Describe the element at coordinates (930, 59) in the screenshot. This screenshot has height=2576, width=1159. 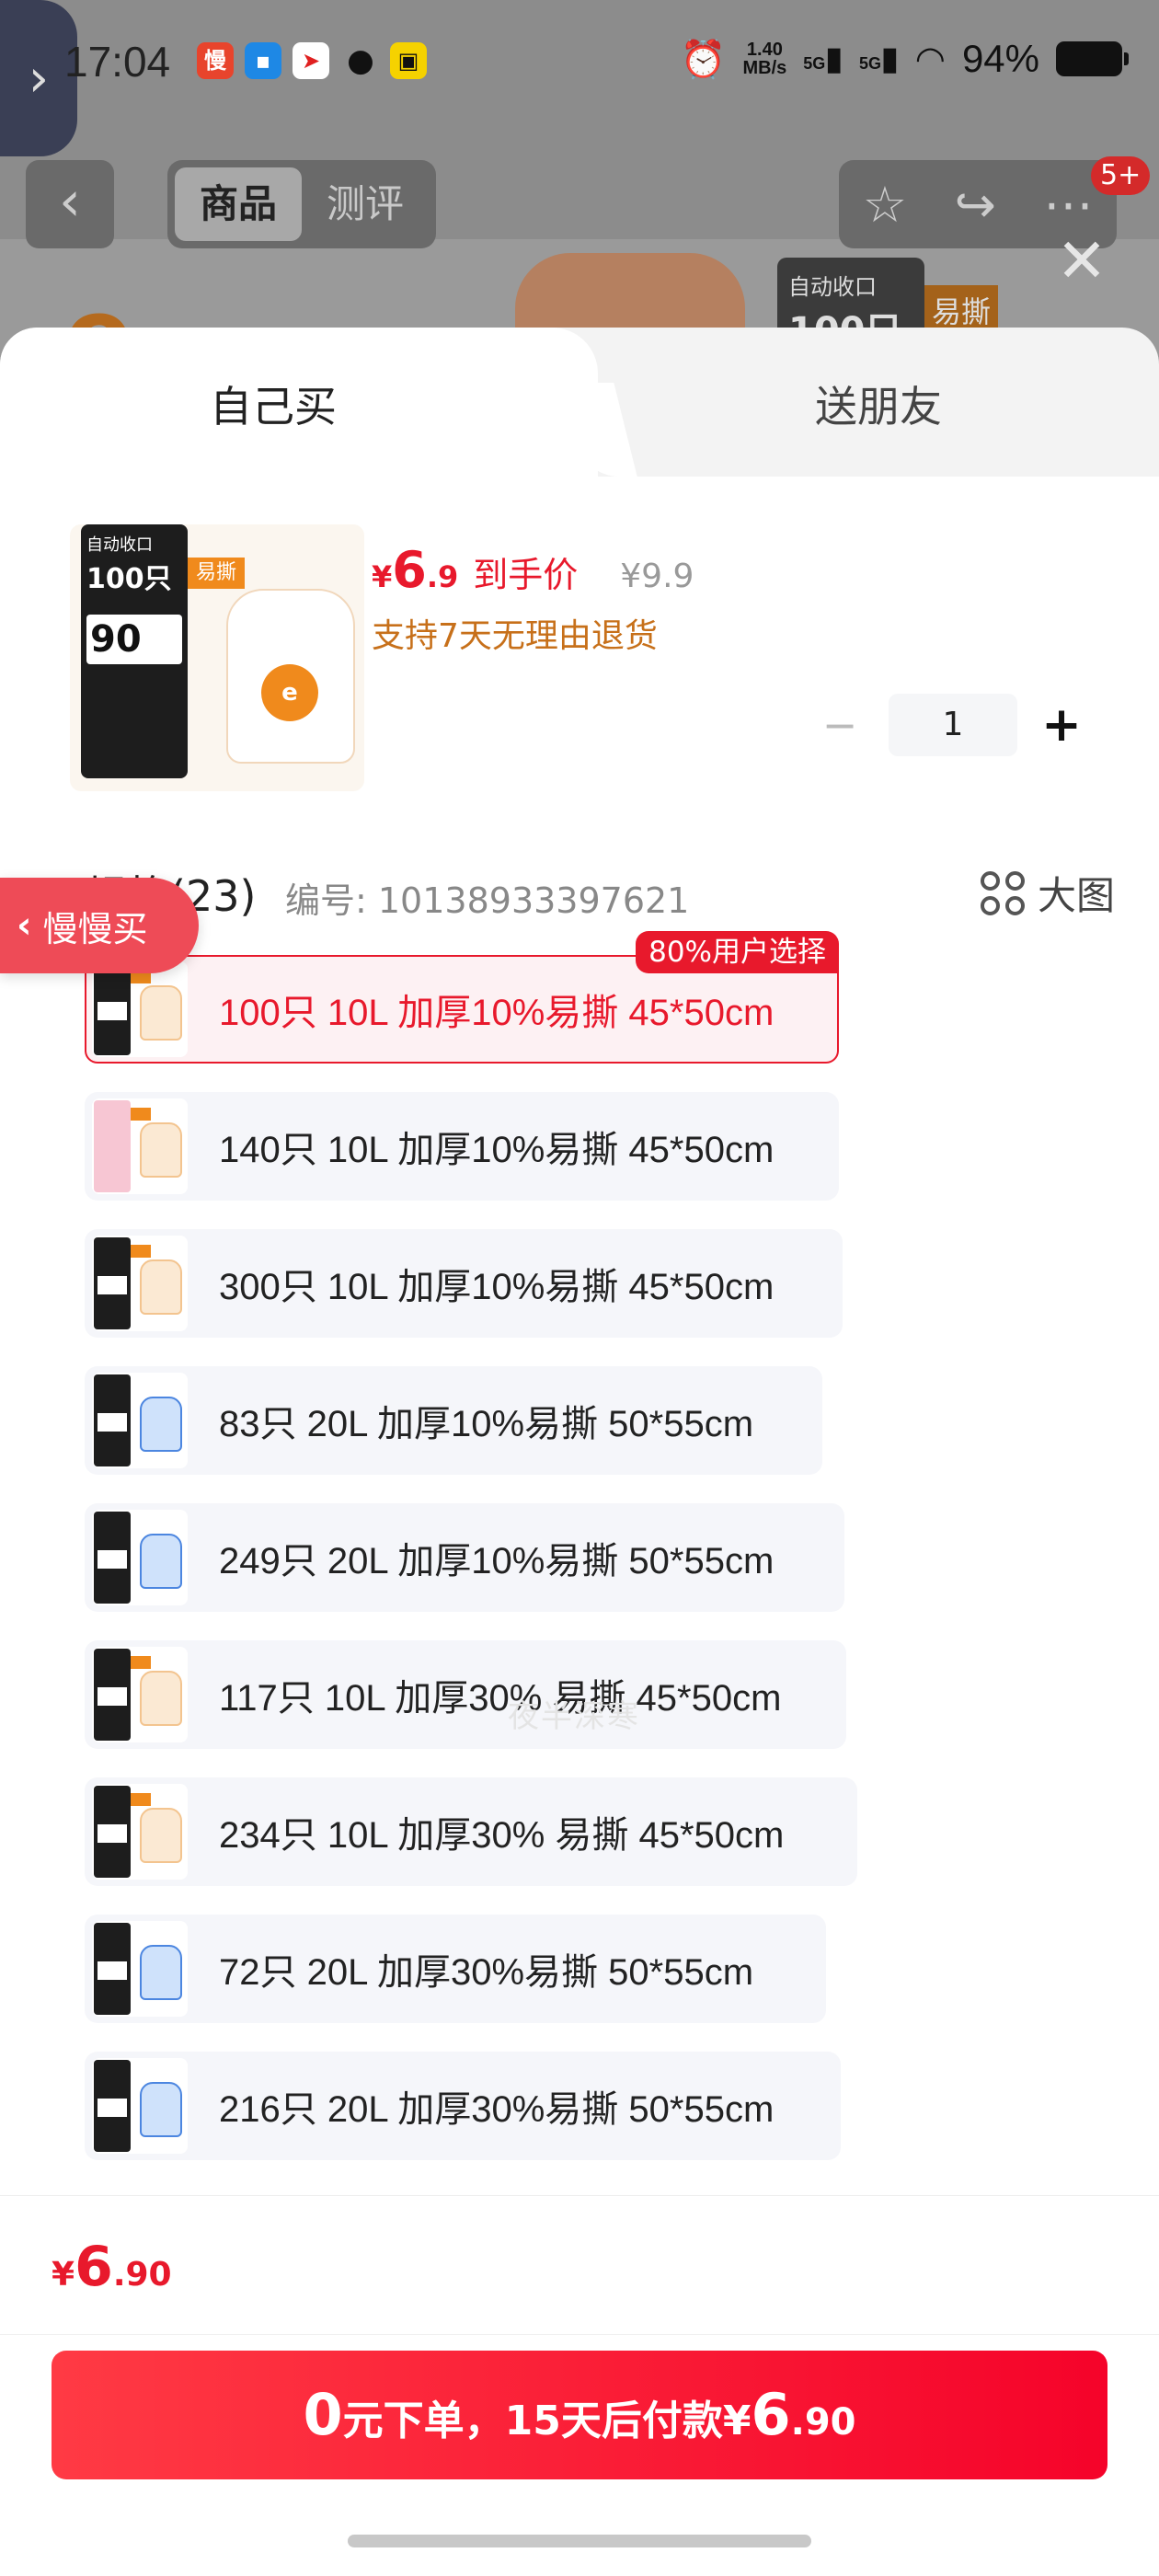
I see `wifi-icon: ◠` at that location.